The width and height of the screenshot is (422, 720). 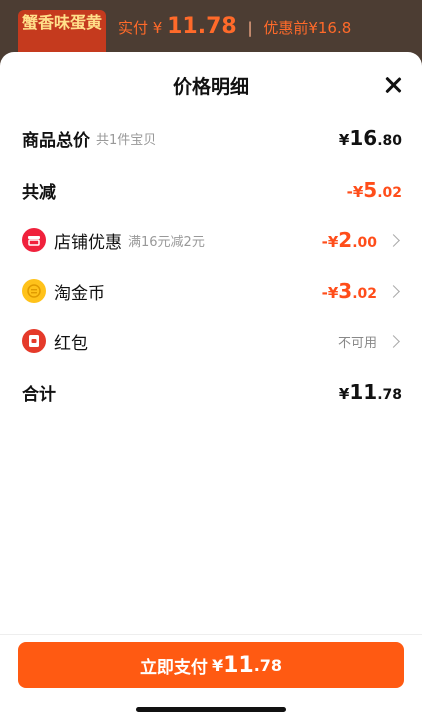 I want to click on sheet-title: 价格明细, so click(x=210, y=87).